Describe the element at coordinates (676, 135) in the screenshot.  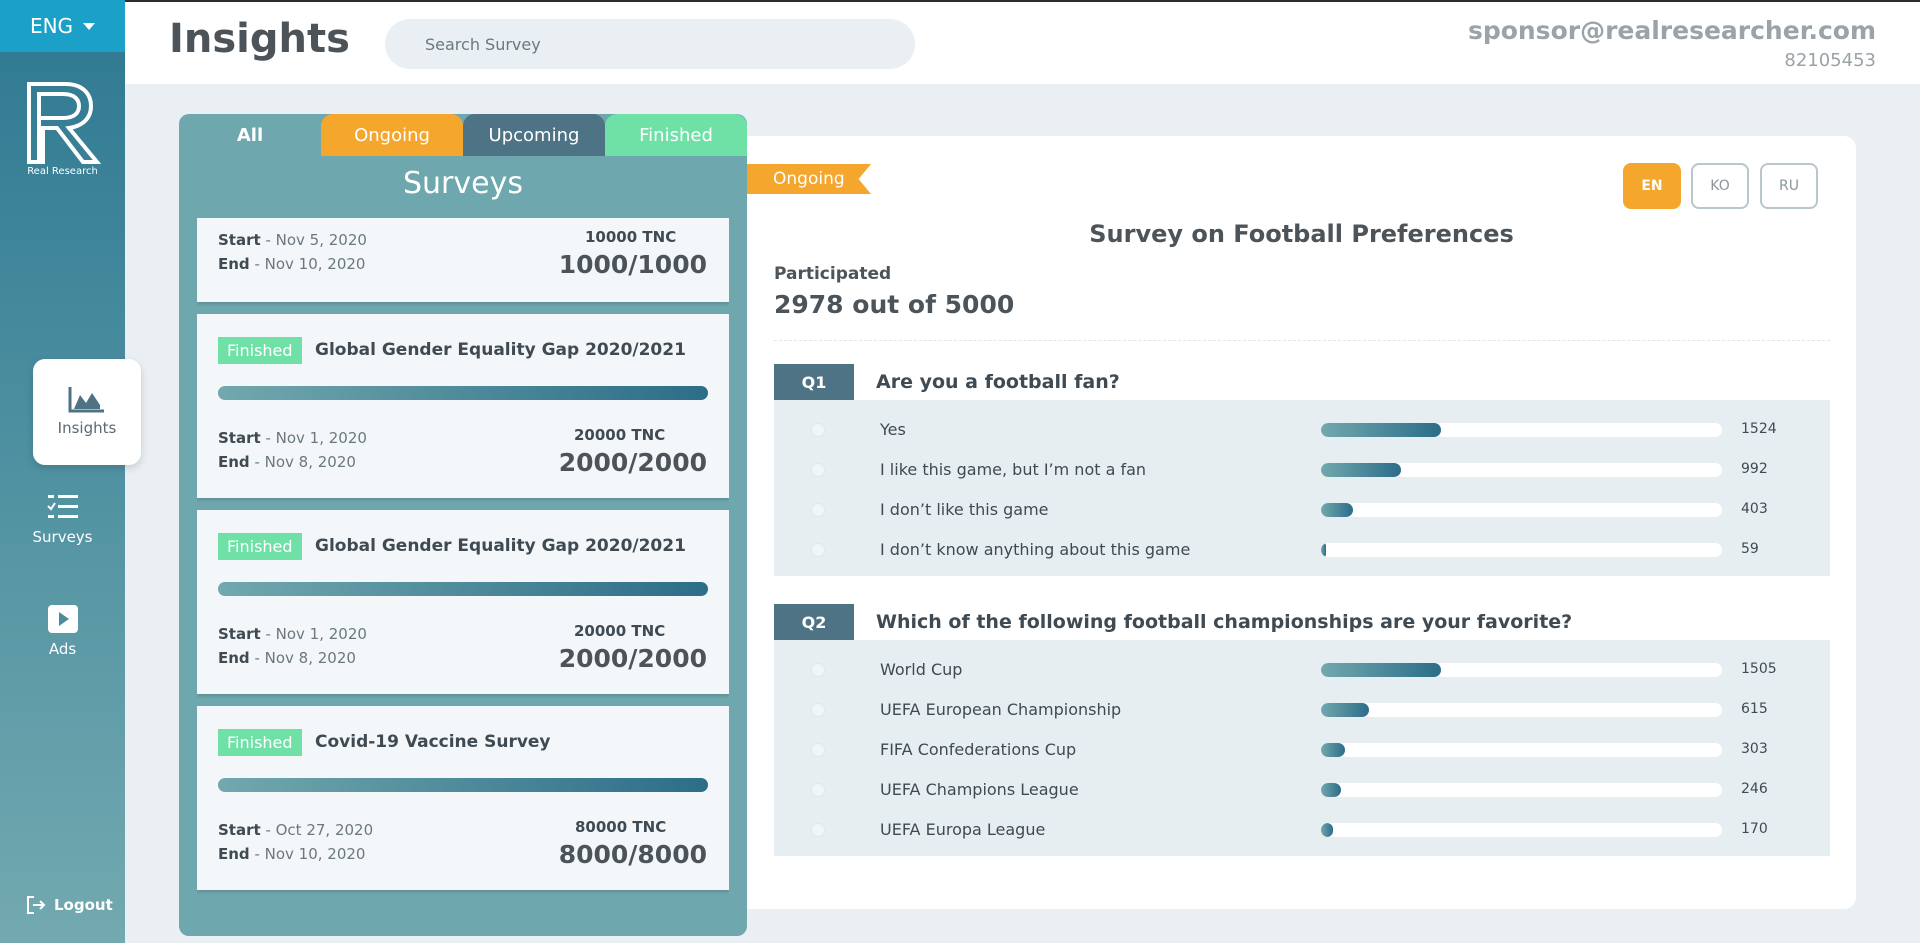
I see `tab-finished: Finished` at that location.